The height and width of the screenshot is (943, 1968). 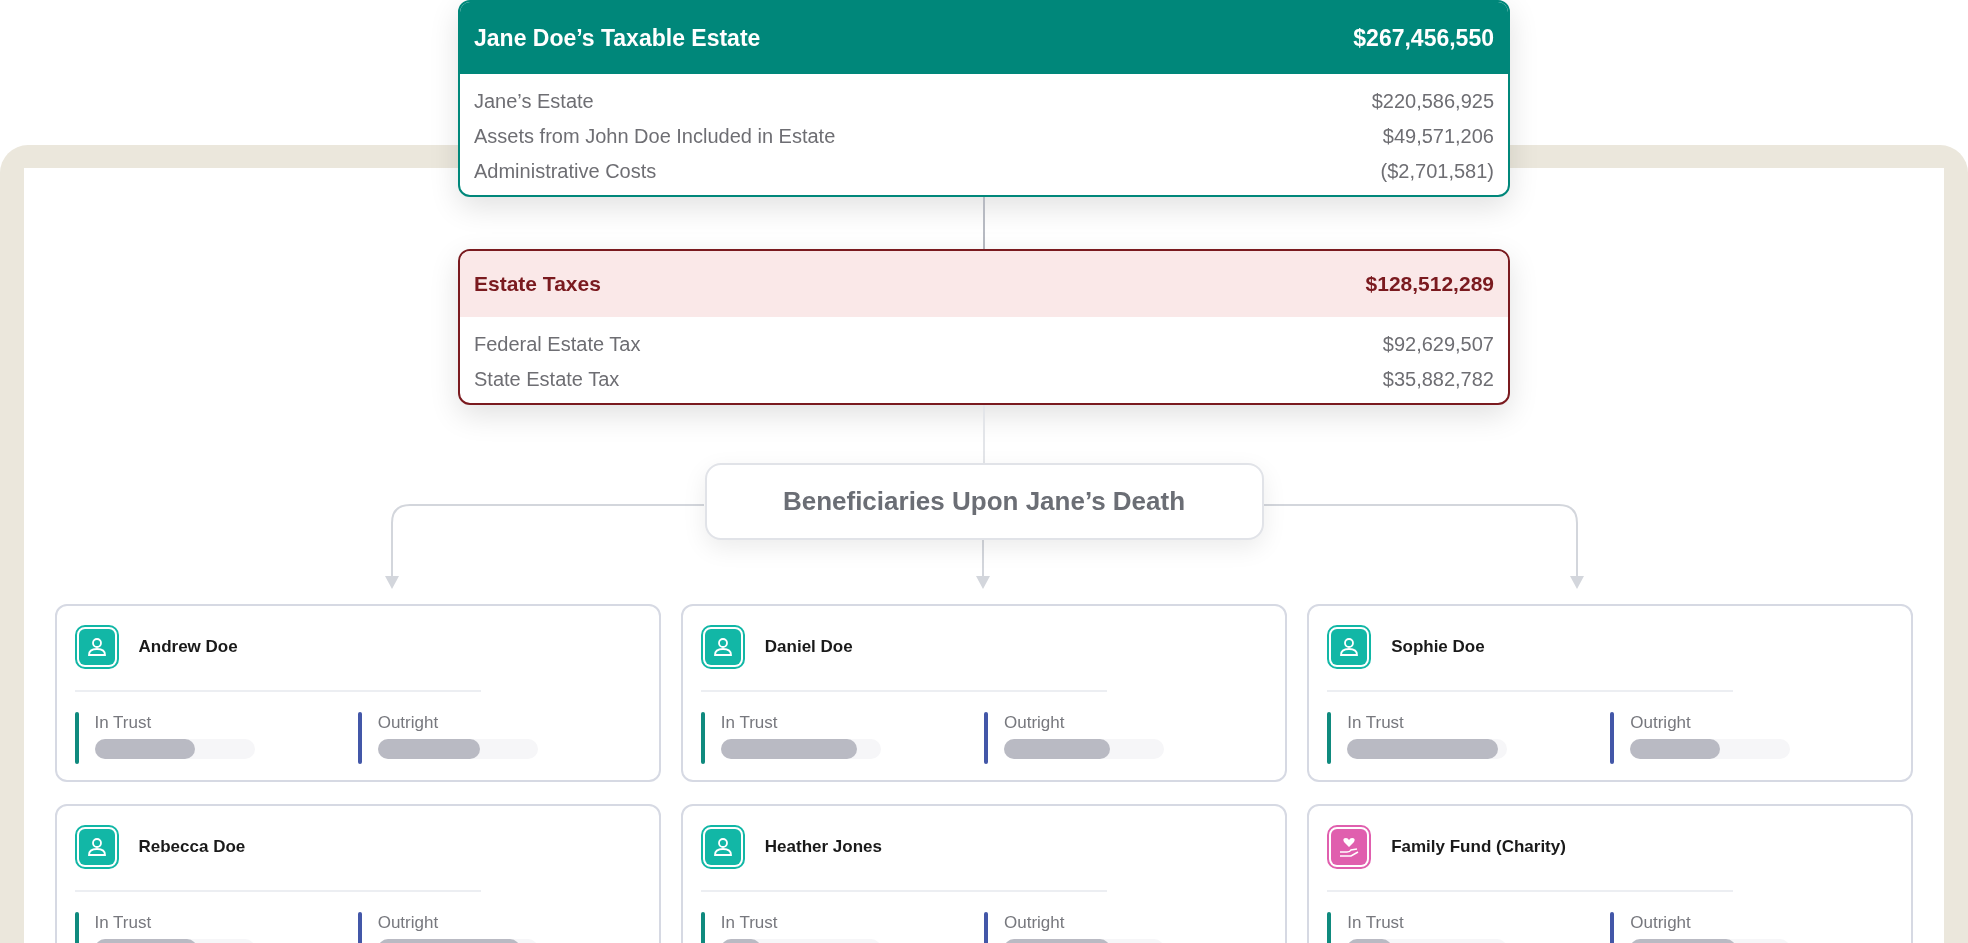 What do you see at coordinates (1478, 847) in the screenshot?
I see `beneficiary-name: Family Fund (Charity)` at bounding box center [1478, 847].